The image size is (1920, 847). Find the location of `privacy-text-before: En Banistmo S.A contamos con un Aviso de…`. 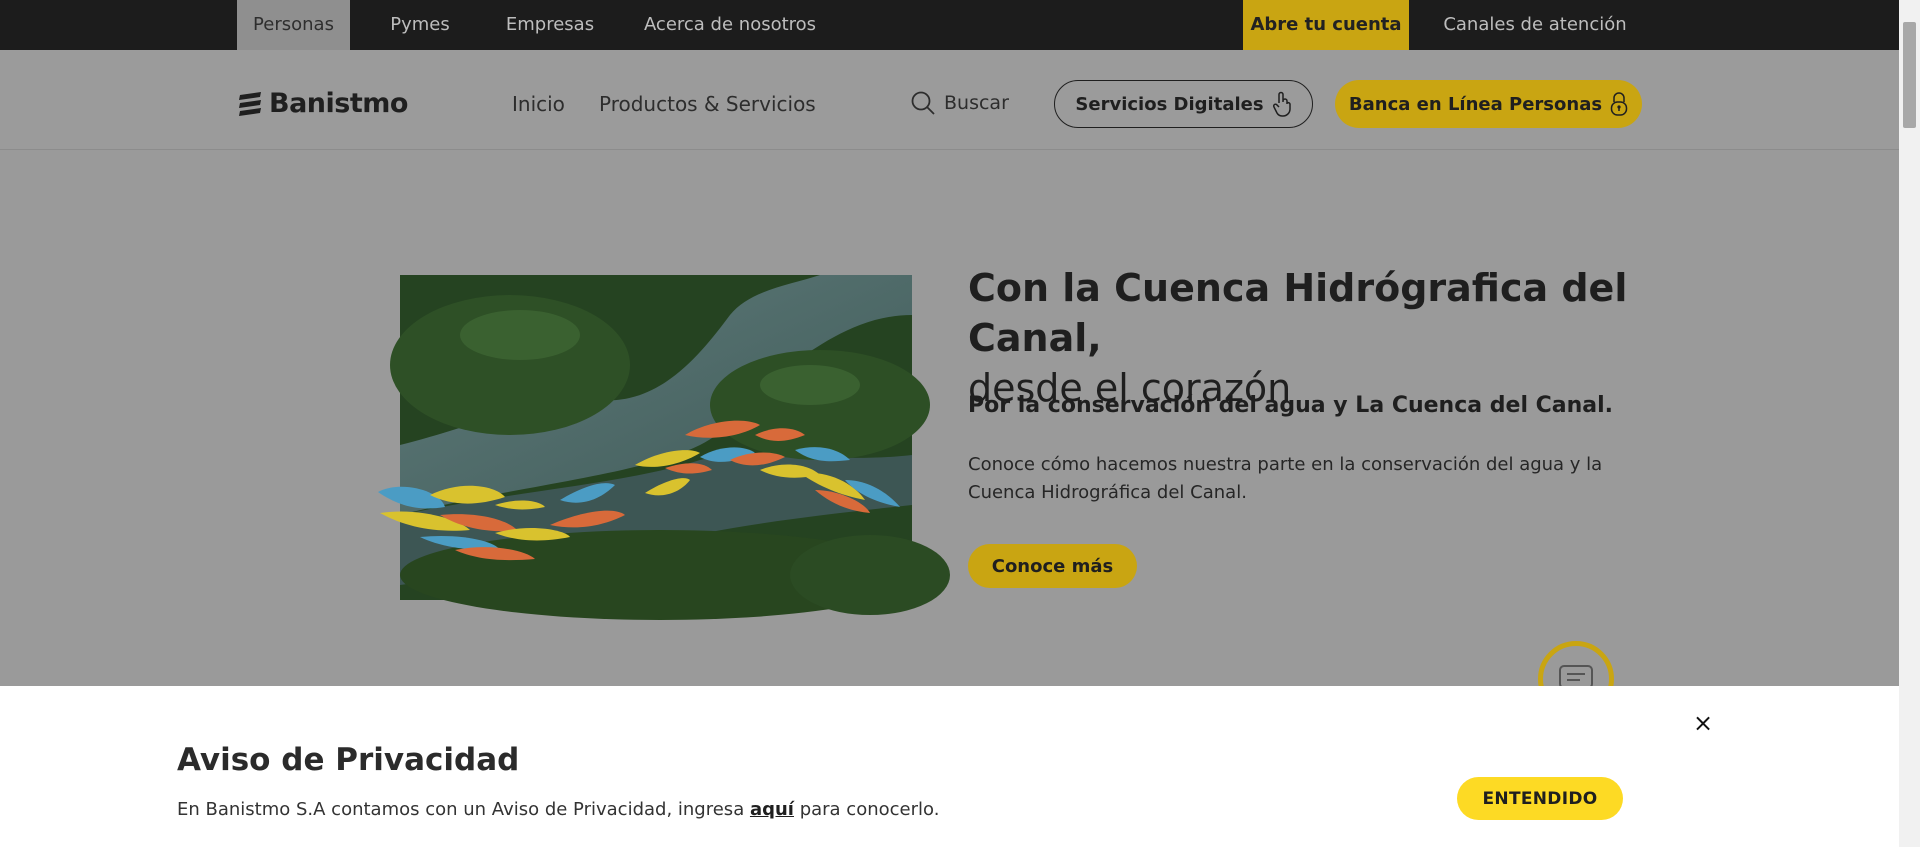

privacy-text-before: En Banistmo S.A contamos con un Aviso de… is located at coordinates (463, 809).